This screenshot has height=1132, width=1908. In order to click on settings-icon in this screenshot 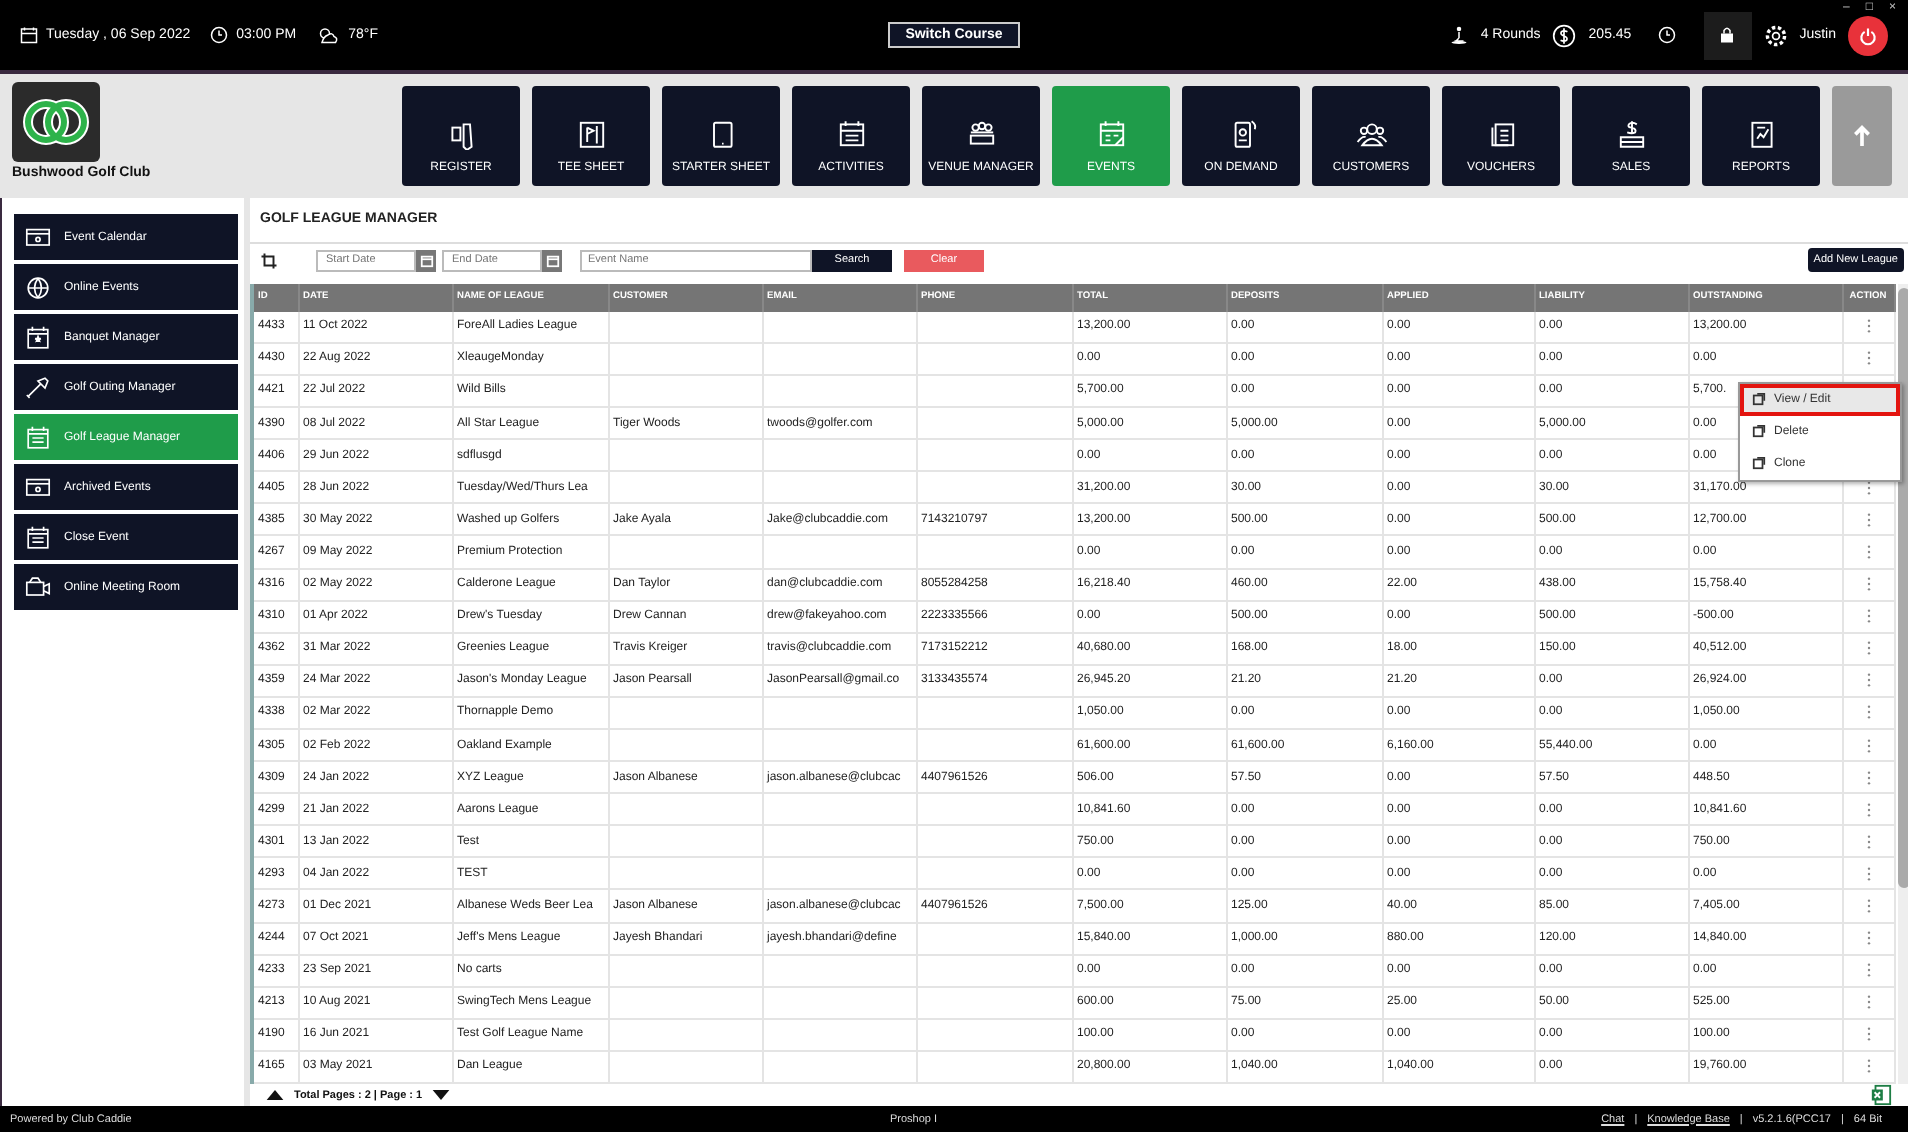, I will do `click(1775, 35)`.